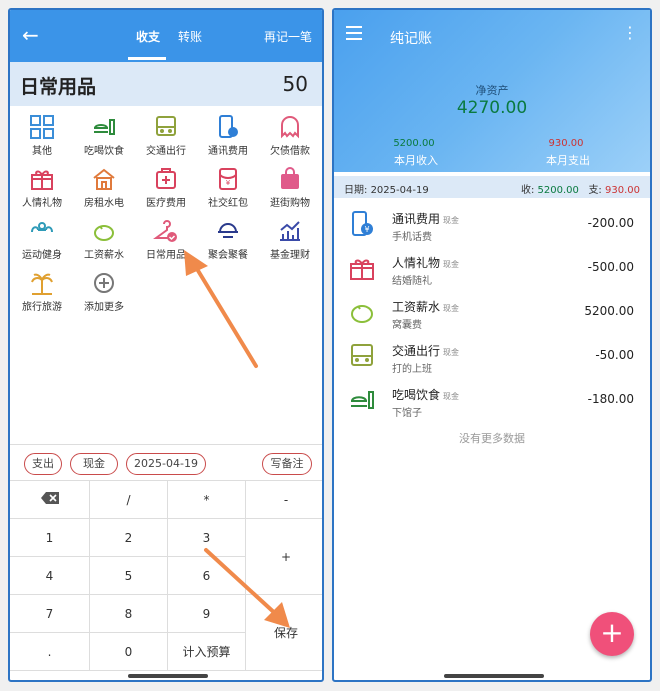 The image size is (660, 691). I want to click on backspace-icon, so click(50, 501).